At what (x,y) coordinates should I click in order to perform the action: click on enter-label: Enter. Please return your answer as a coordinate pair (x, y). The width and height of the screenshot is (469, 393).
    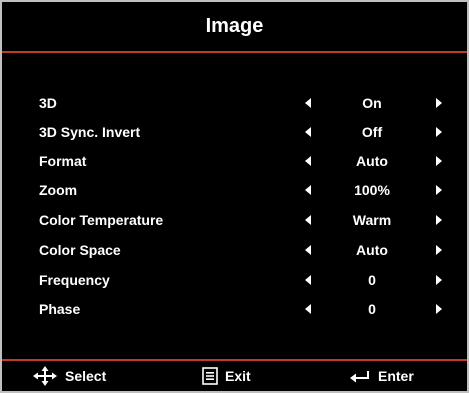
    Looking at the image, I should click on (396, 376).